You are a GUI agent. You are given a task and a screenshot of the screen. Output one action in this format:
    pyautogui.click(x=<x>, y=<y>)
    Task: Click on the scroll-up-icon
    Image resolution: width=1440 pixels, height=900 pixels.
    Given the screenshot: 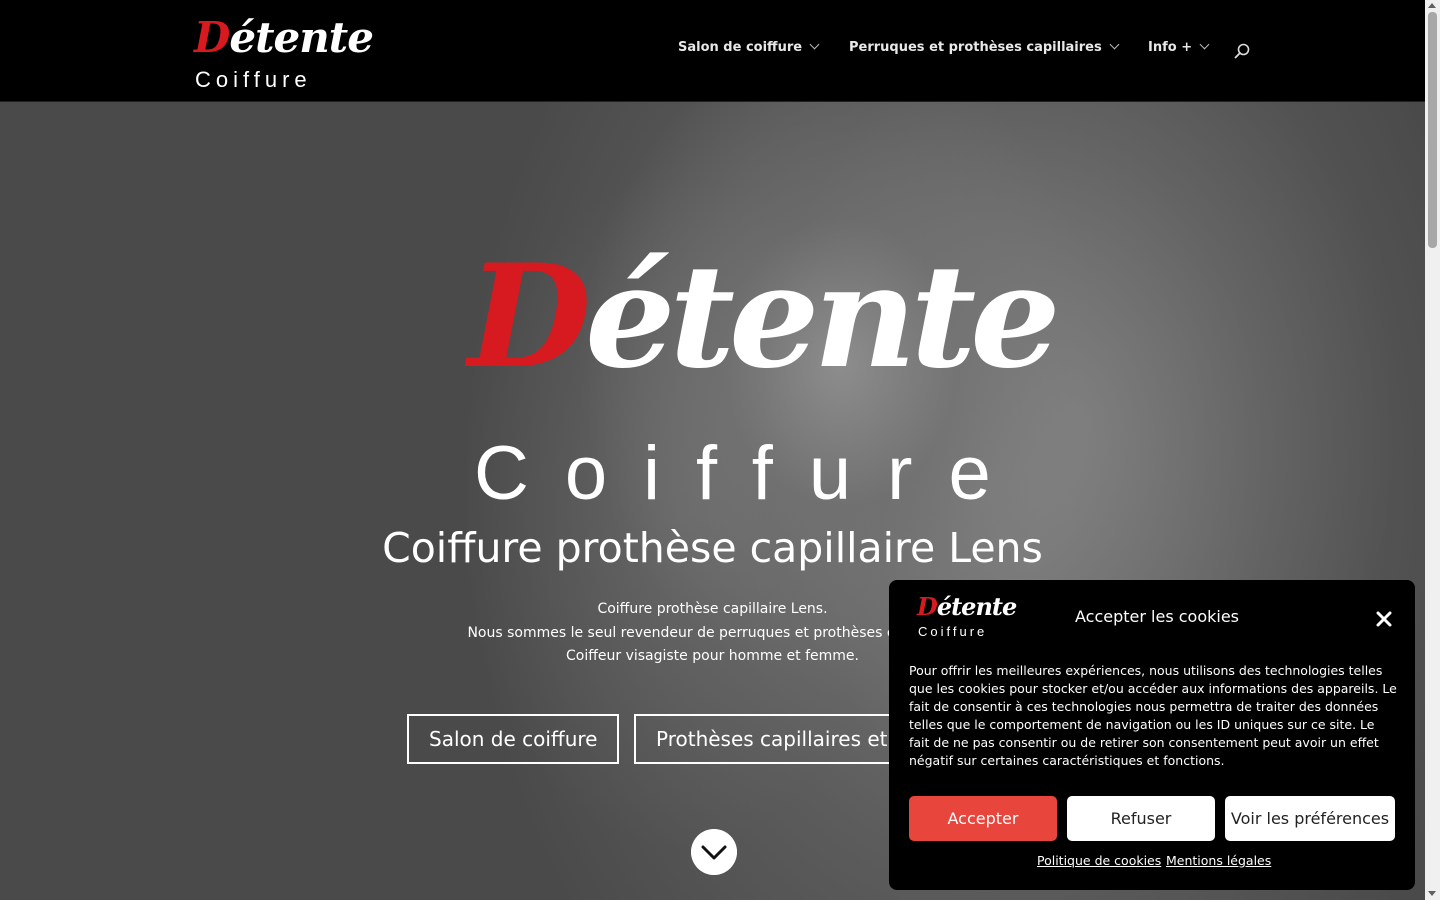 What is the action you would take?
    pyautogui.click(x=1432, y=5)
    